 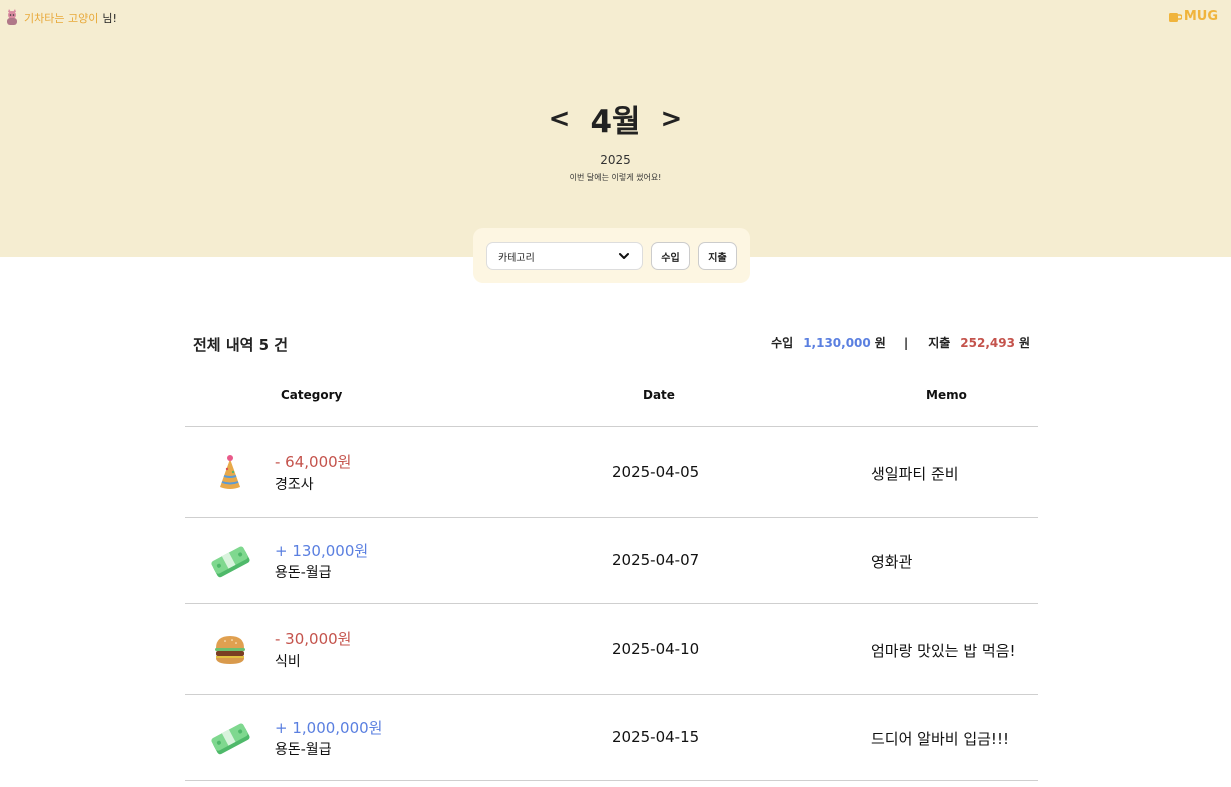 What do you see at coordinates (656, 649) in the screenshot?
I see `row-date: 2025-04-10` at bounding box center [656, 649].